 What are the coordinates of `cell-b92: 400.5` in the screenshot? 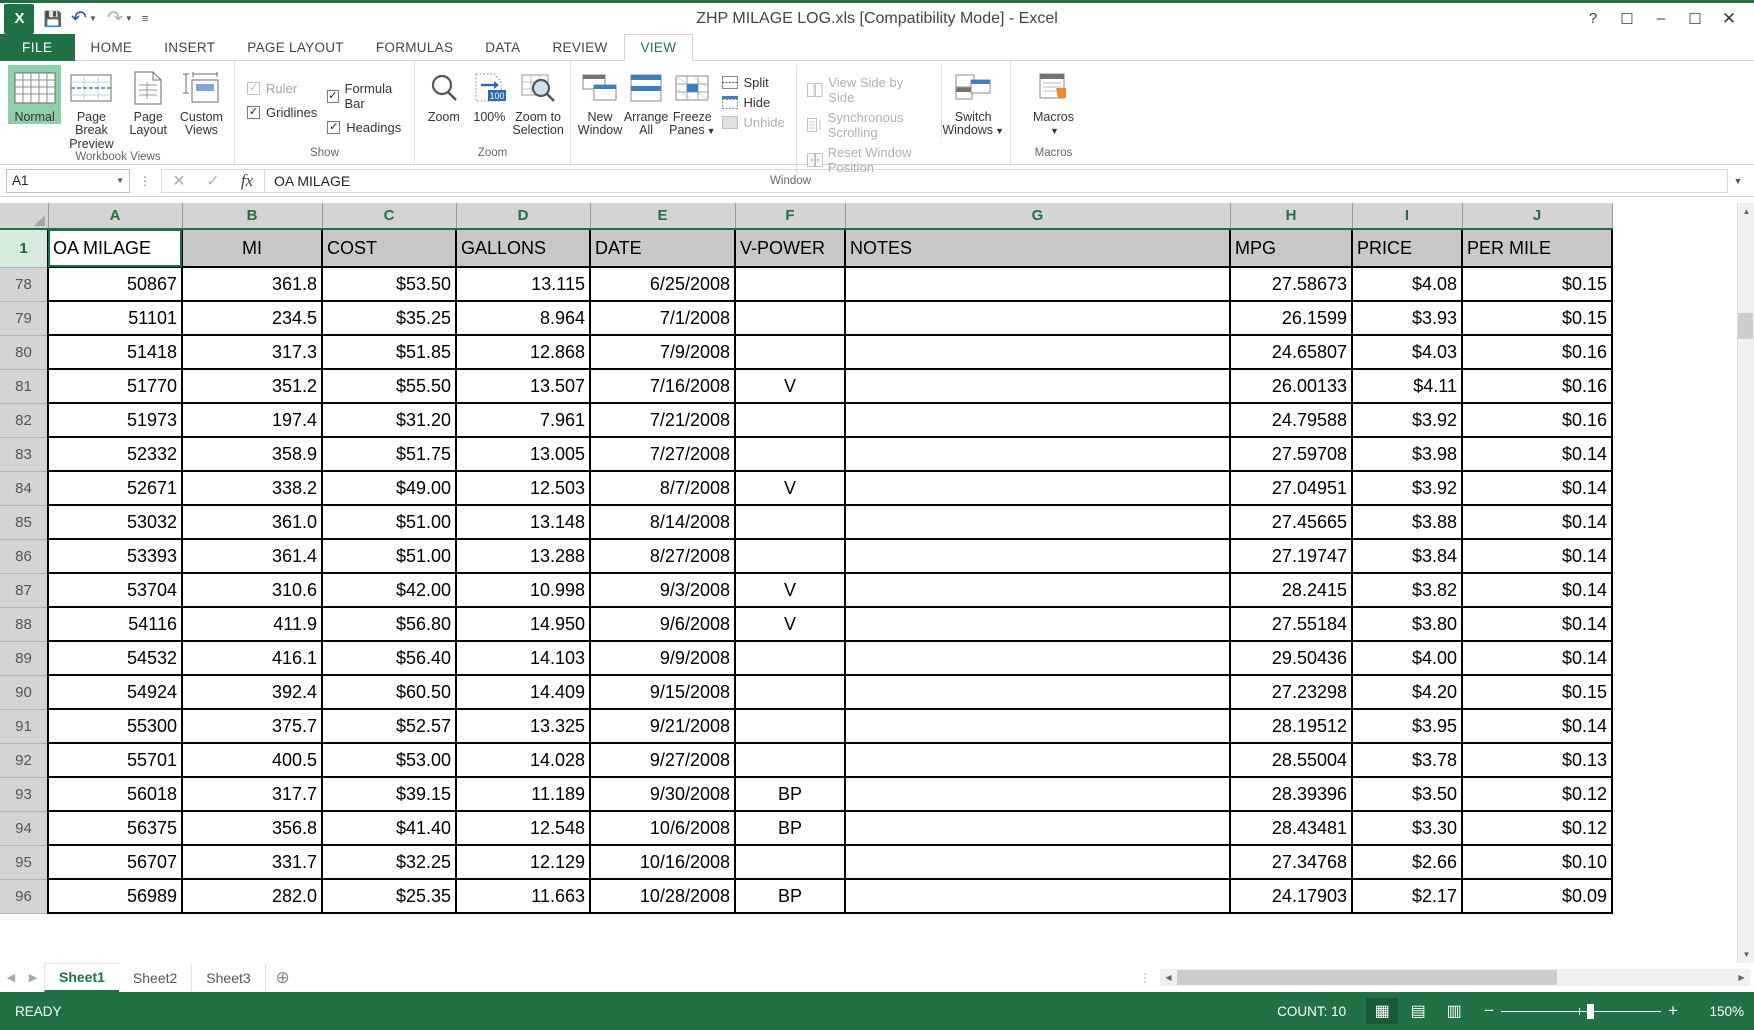 It's located at (252, 760).